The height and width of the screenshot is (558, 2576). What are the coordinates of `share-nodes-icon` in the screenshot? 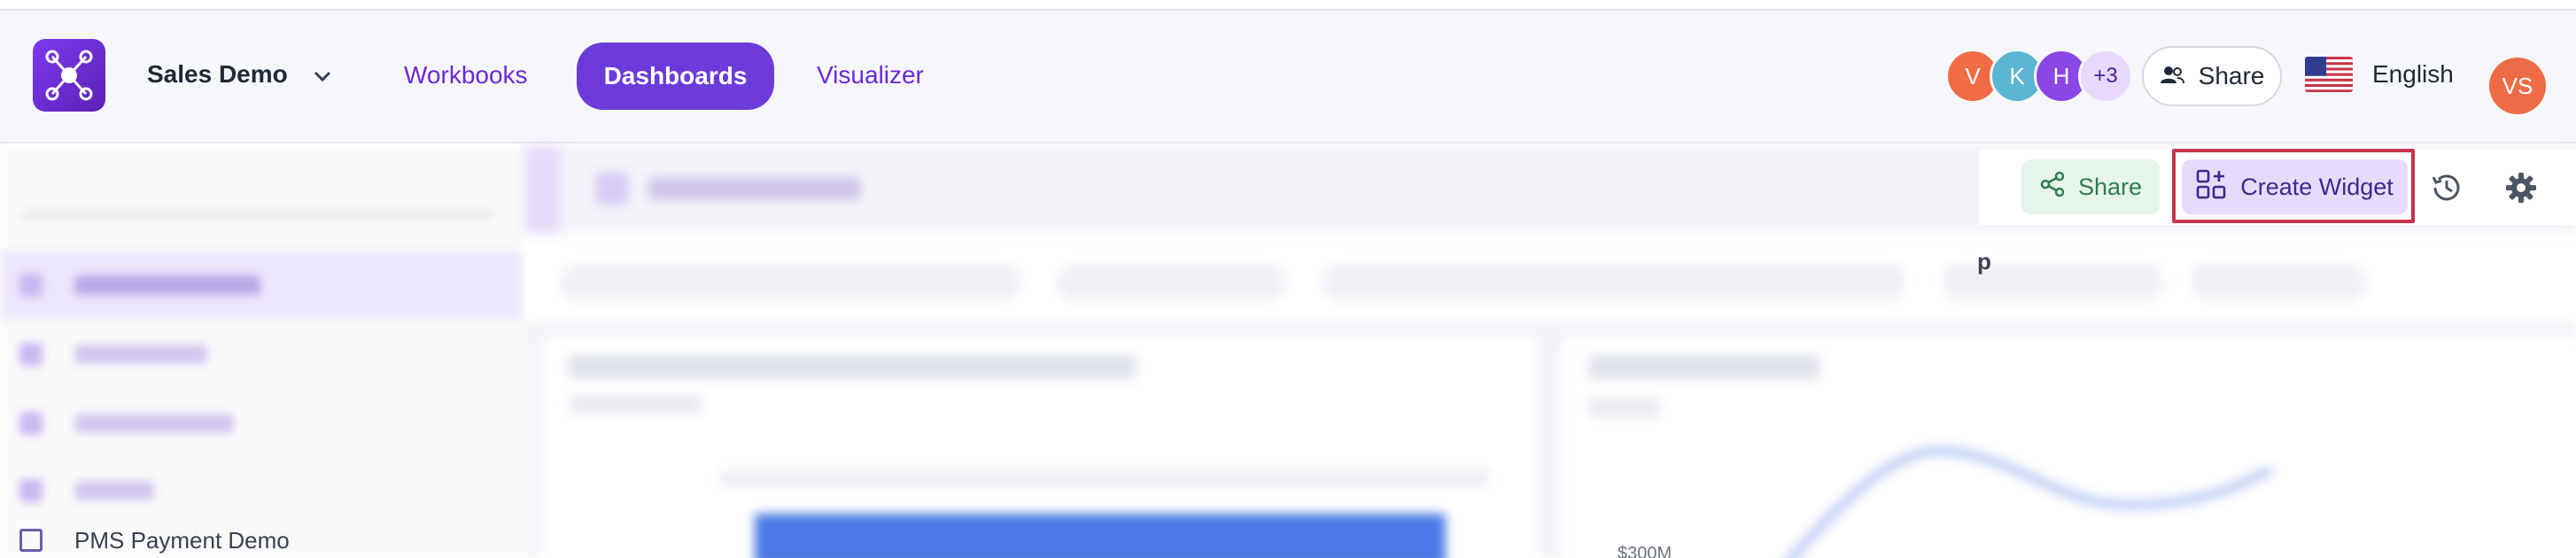 It's located at (2052, 187).